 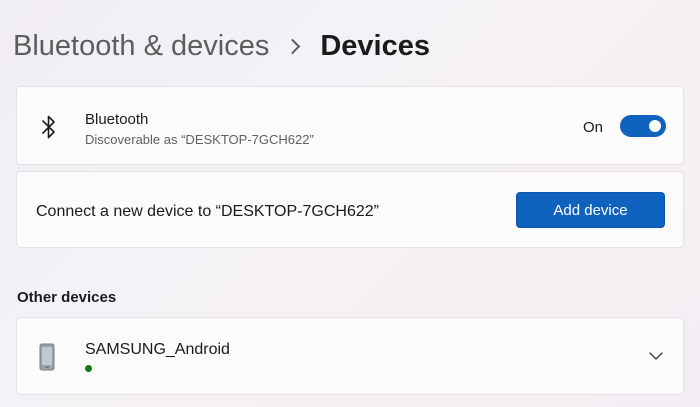 What do you see at coordinates (375, 45) in the screenshot?
I see `page-title: Devices` at bounding box center [375, 45].